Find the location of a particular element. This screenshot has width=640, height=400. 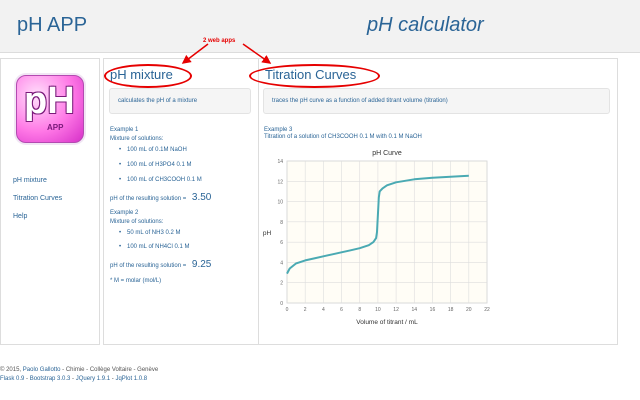

arrow-to-ph-mixture is located at coordinates (195, 53).